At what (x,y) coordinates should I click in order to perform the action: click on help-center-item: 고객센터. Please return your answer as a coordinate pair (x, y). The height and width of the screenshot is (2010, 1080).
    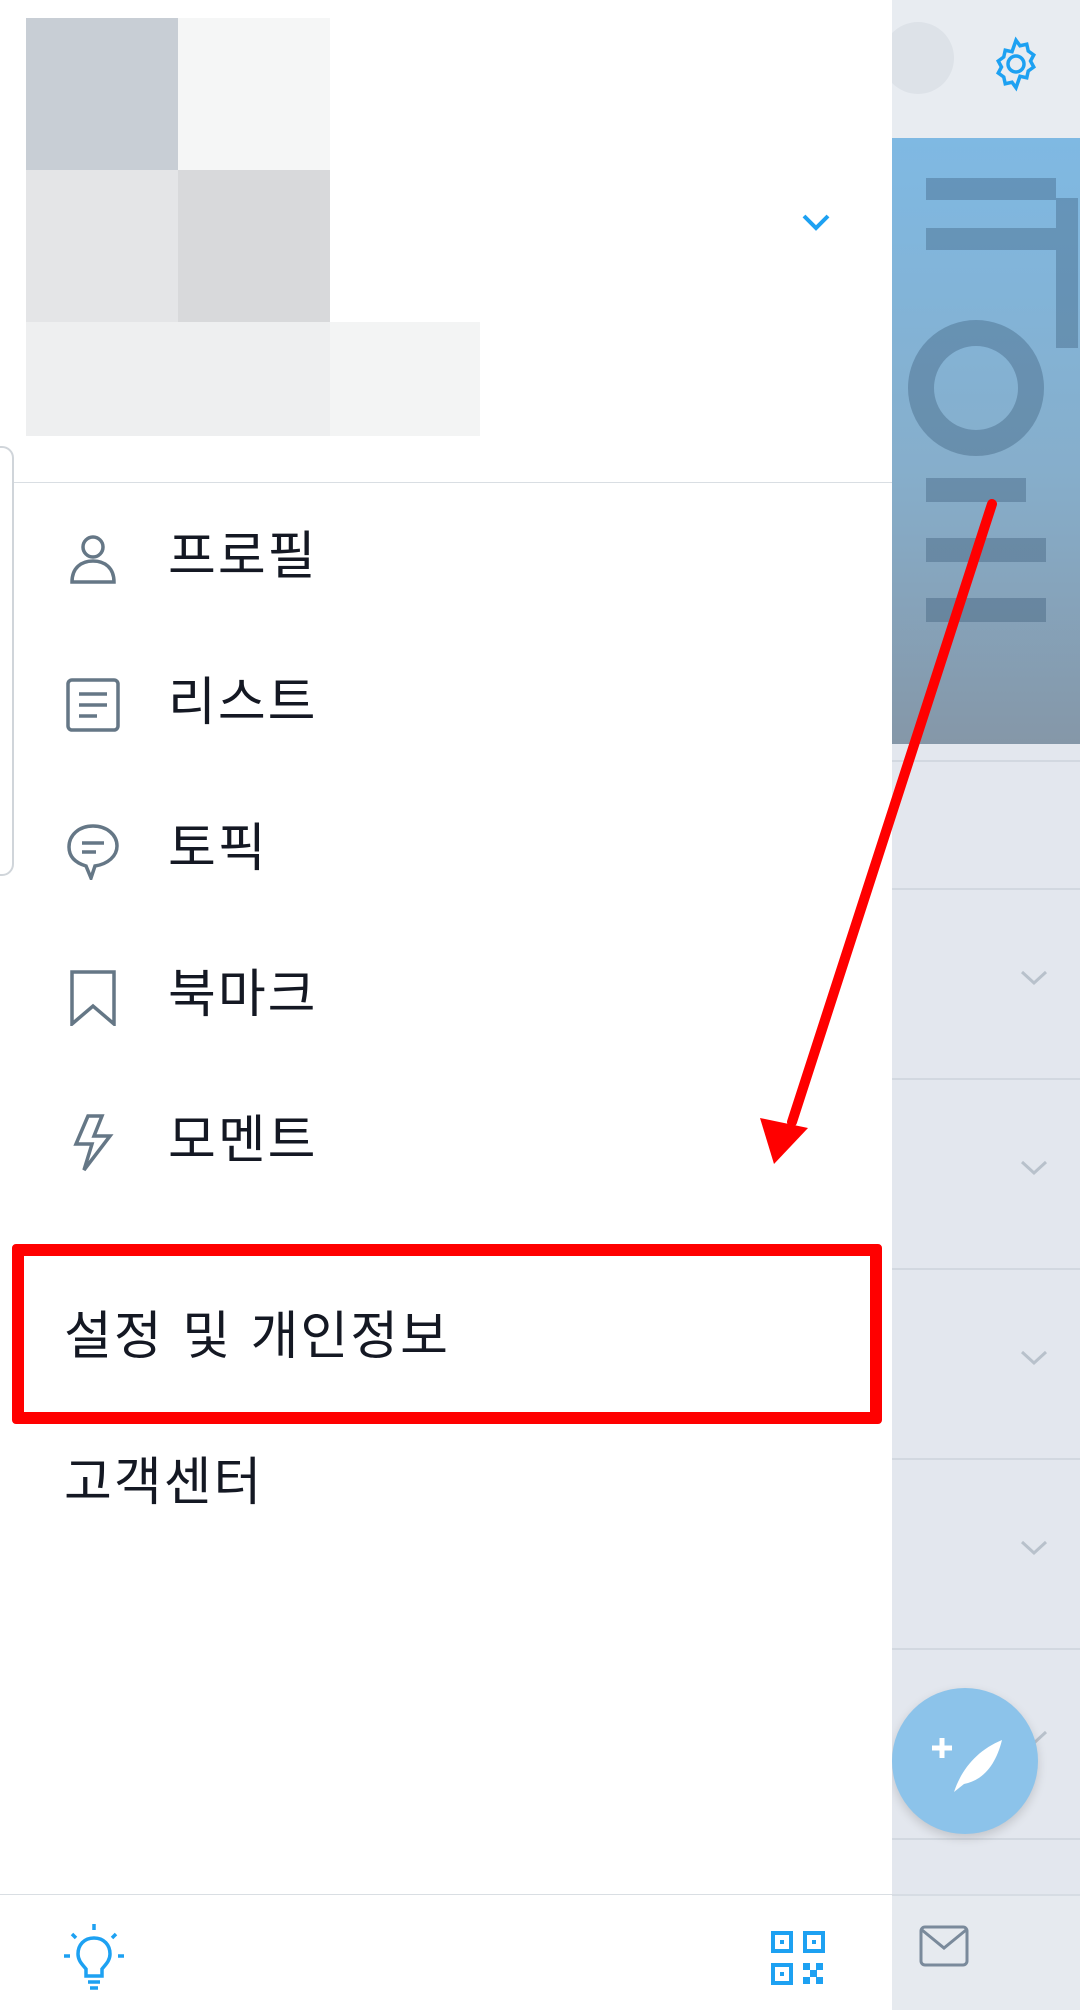
    Looking at the image, I should click on (446, 1483).